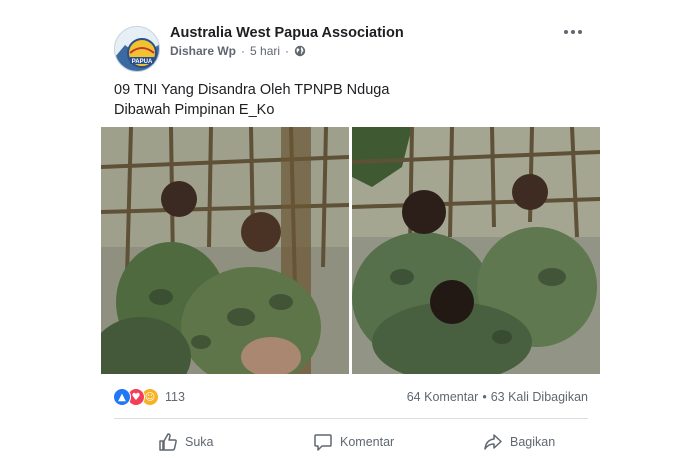 This screenshot has height=465, width=700. Describe the element at coordinates (493, 442) in the screenshot. I see `share-arrow-icon` at that location.